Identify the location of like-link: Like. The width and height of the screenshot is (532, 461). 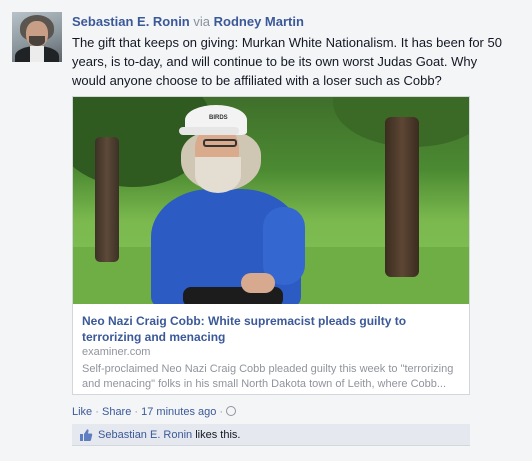
(82, 412).